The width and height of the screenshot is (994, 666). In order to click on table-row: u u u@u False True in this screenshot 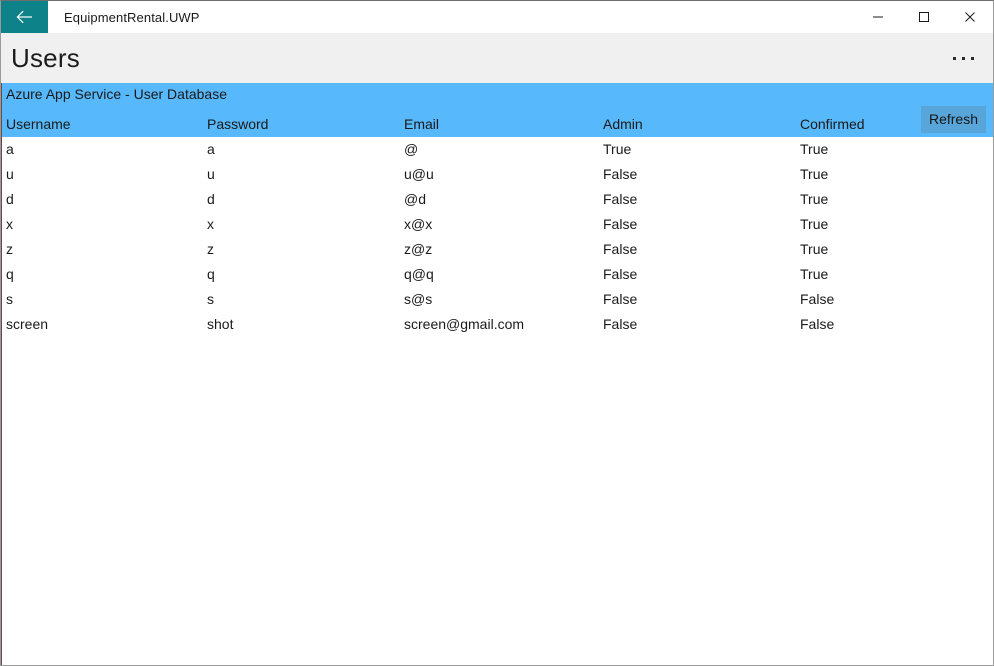, I will do `click(497, 174)`.